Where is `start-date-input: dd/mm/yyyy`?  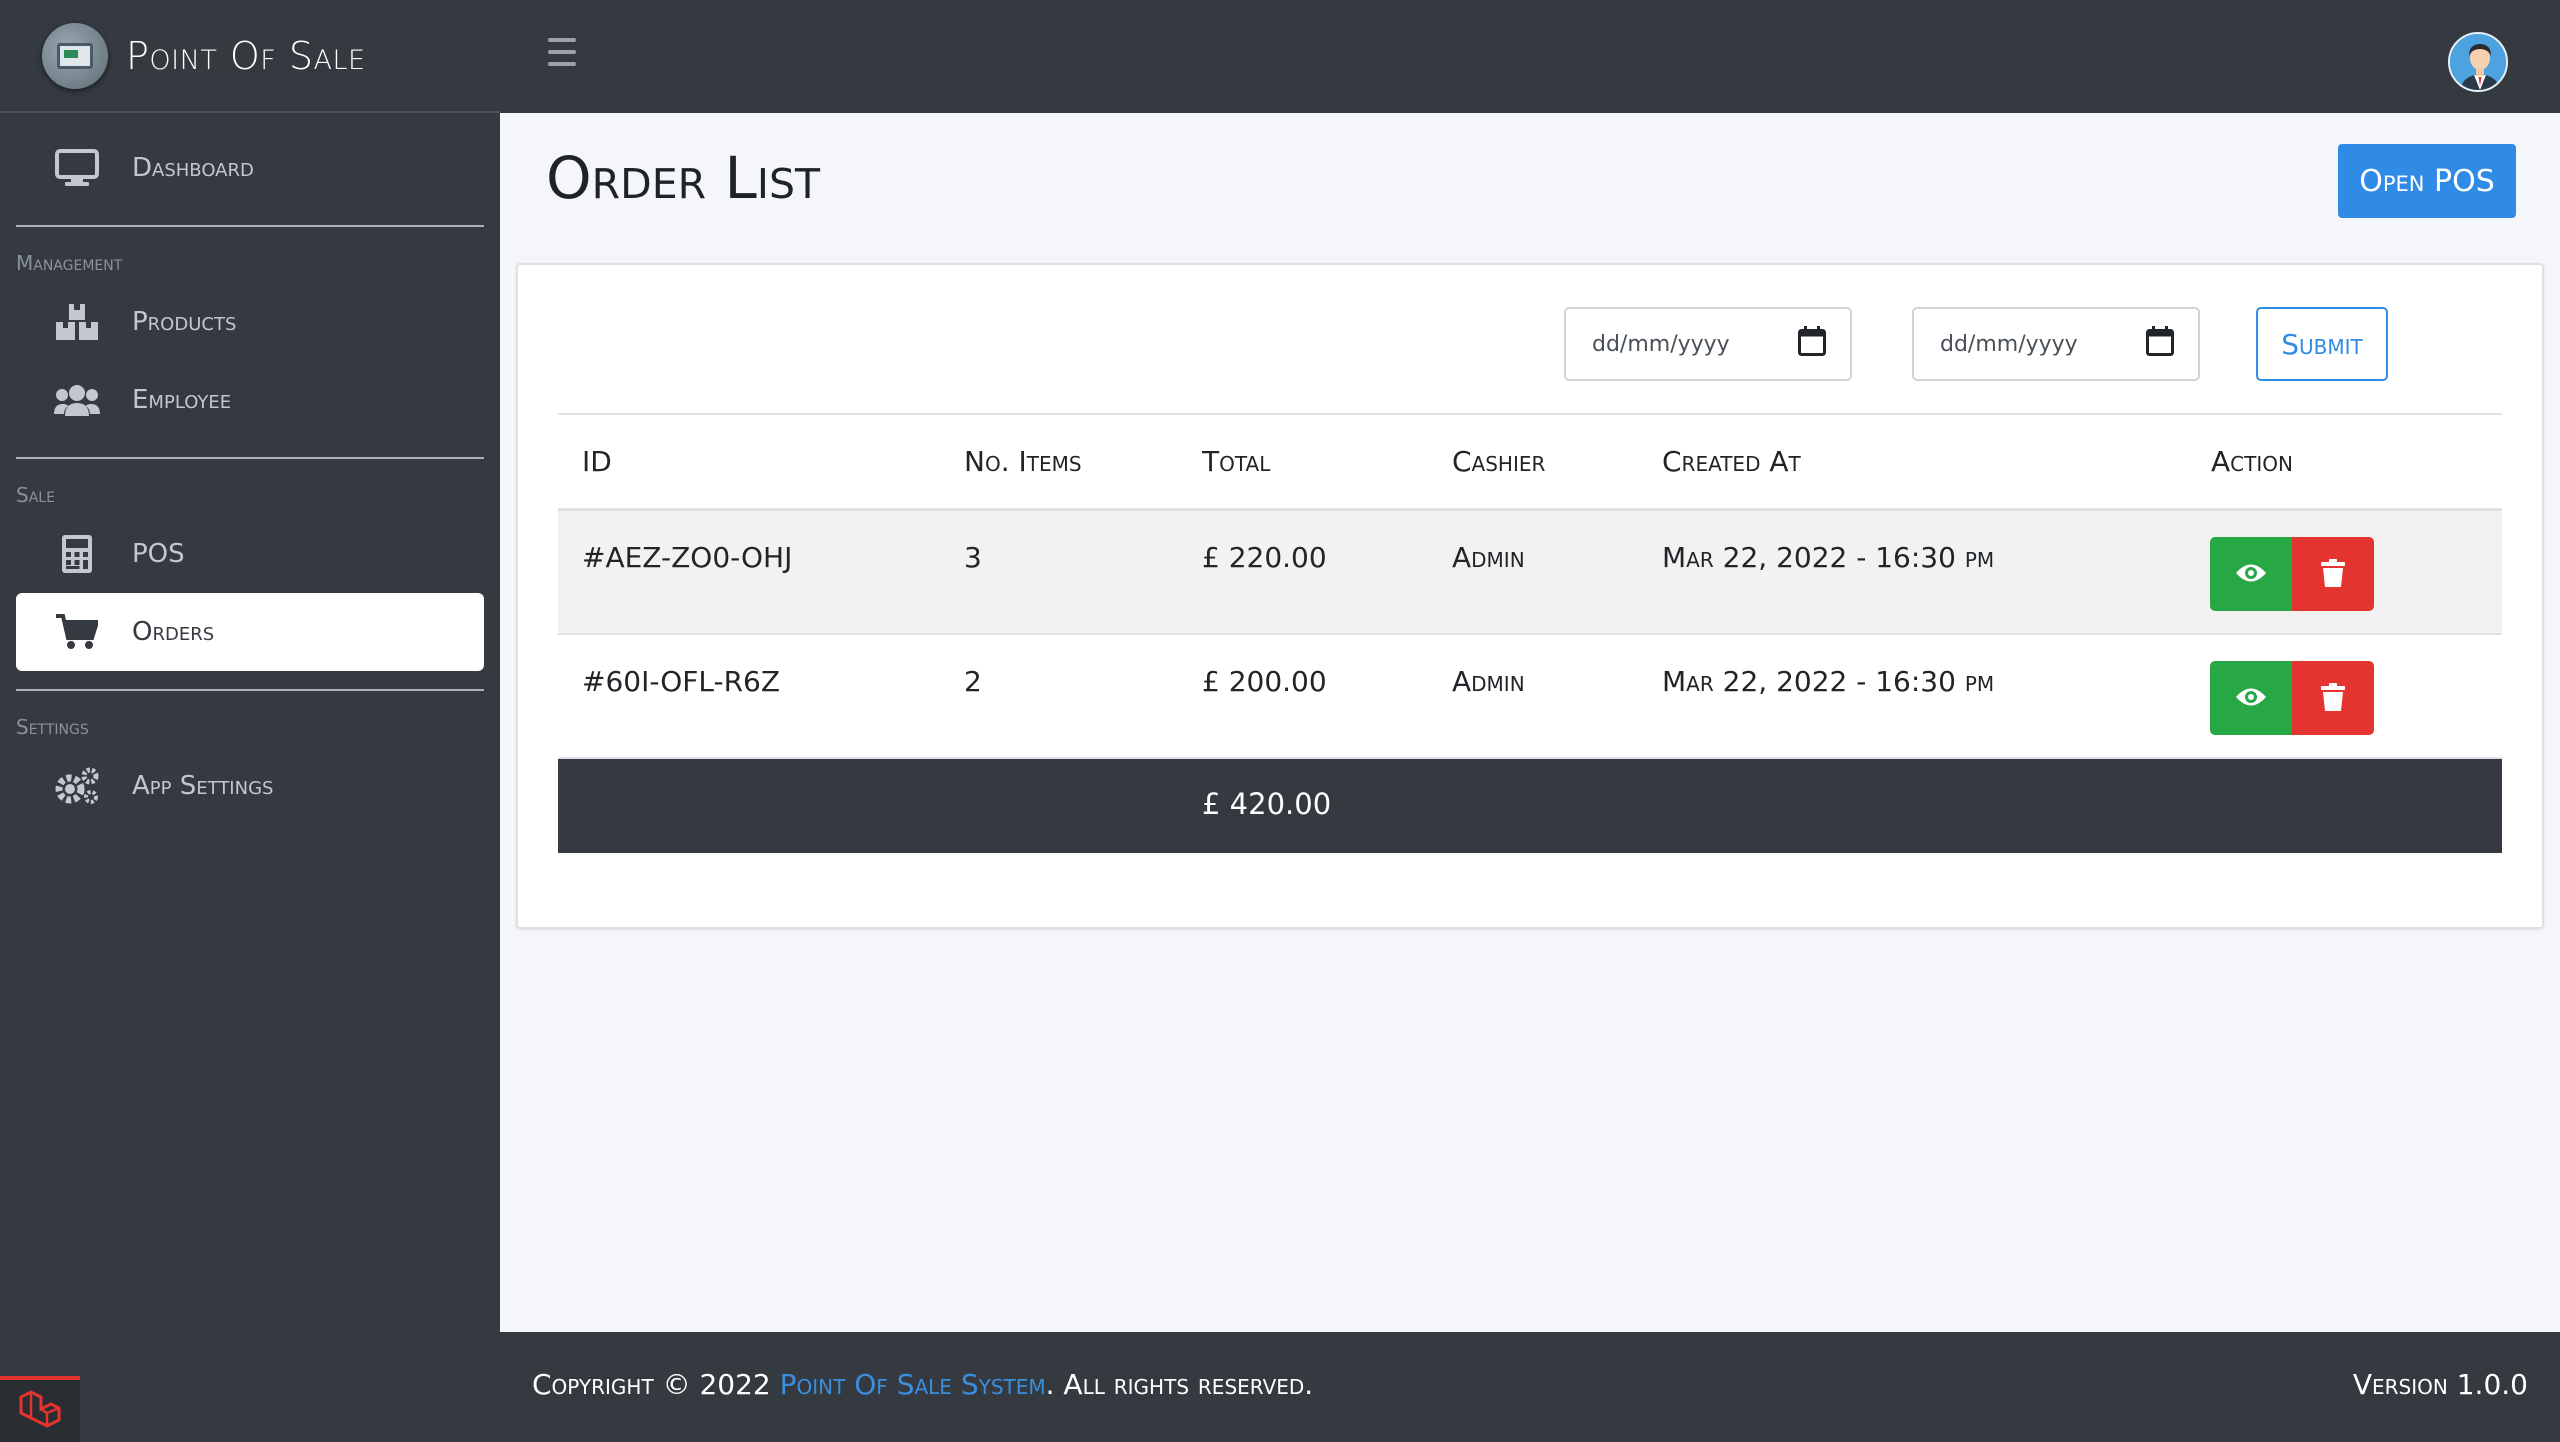 start-date-input: dd/mm/yyyy is located at coordinates (1708, 344).